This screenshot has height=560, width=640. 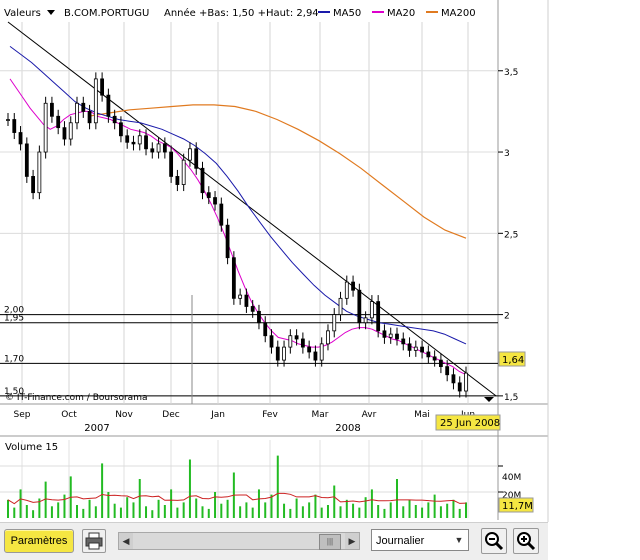 I want to click on level-label: 1,70, so click(x=14, y=359).